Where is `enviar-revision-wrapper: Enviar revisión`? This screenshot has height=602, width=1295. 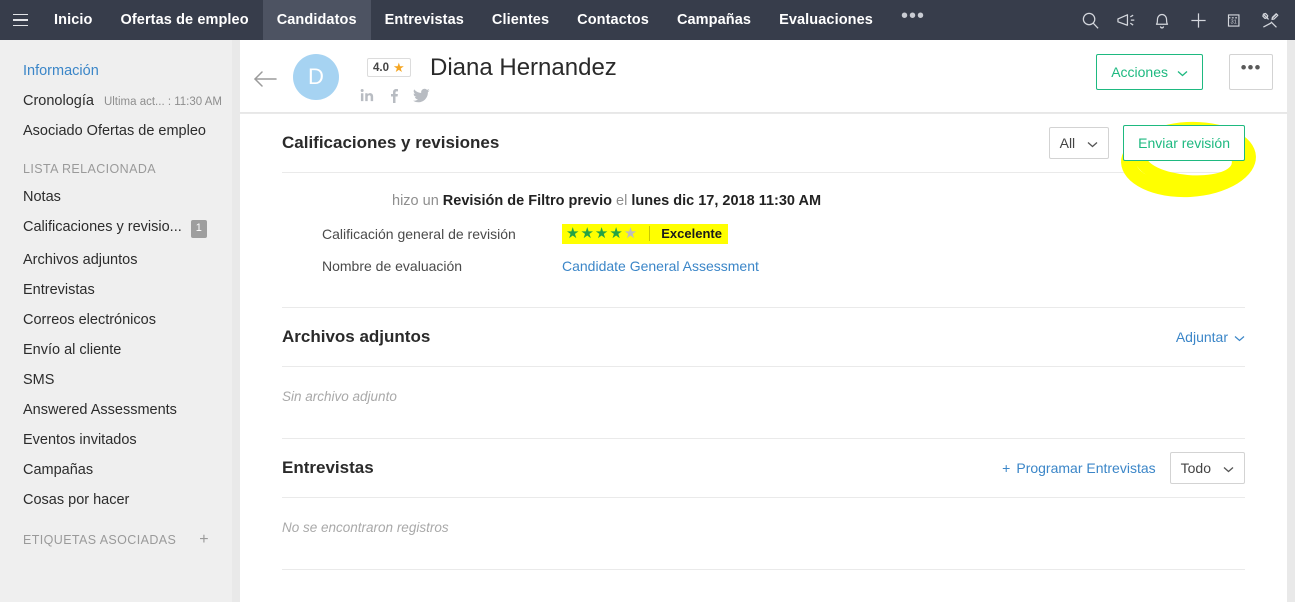 enviar-revision-wrapper: Enviar revisión is located at coordinates (1184, 143).